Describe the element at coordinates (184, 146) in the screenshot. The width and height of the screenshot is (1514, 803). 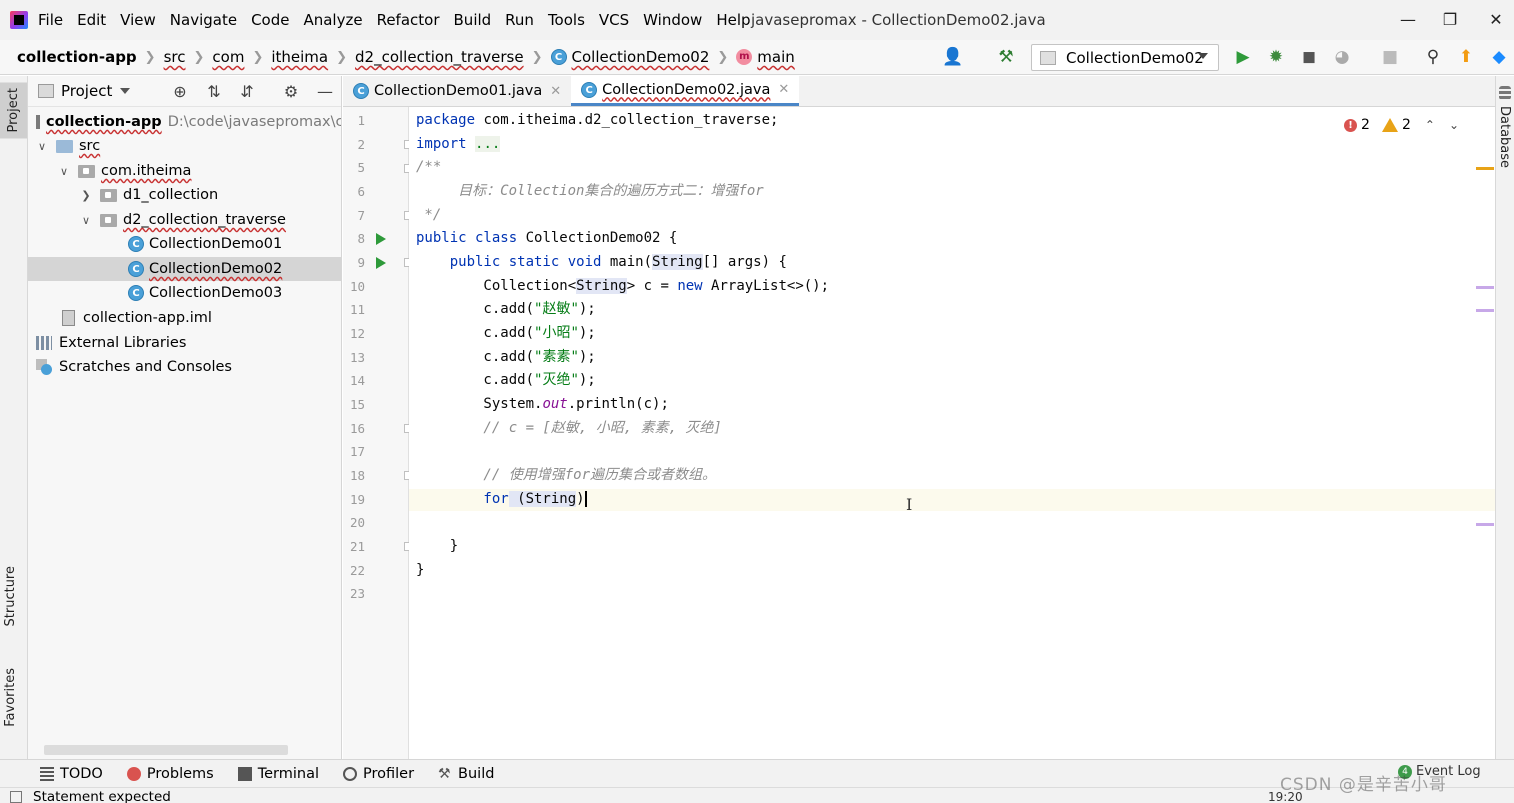
I see `tree-item-src: ∨ src` at that location.